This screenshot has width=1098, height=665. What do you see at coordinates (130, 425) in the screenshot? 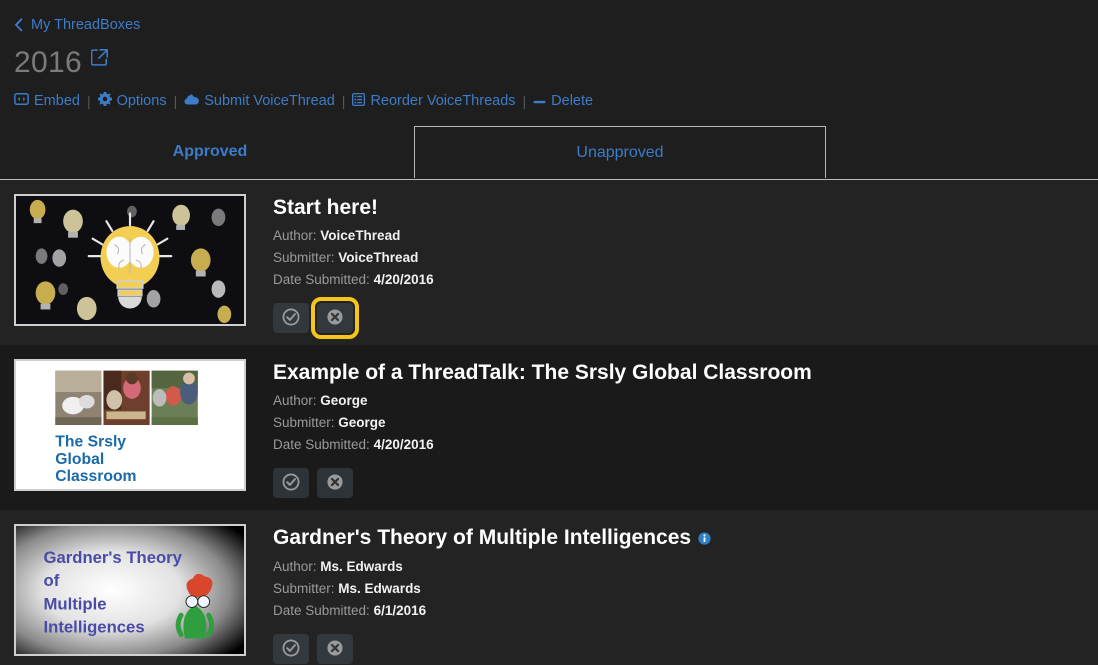
I see `voicethread-thumbnail: The Srsly Global Classroom` at bounding box center [130, 425].